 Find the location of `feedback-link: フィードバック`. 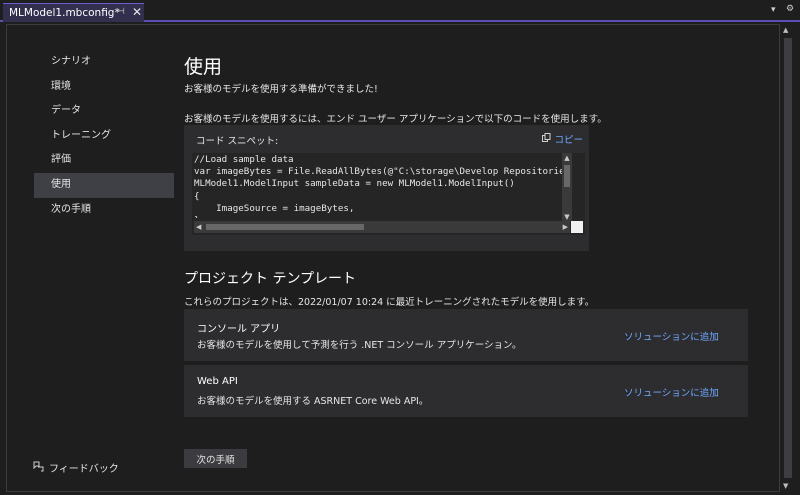

feedback-link: フィードバック is located at coordinates (76, 467).